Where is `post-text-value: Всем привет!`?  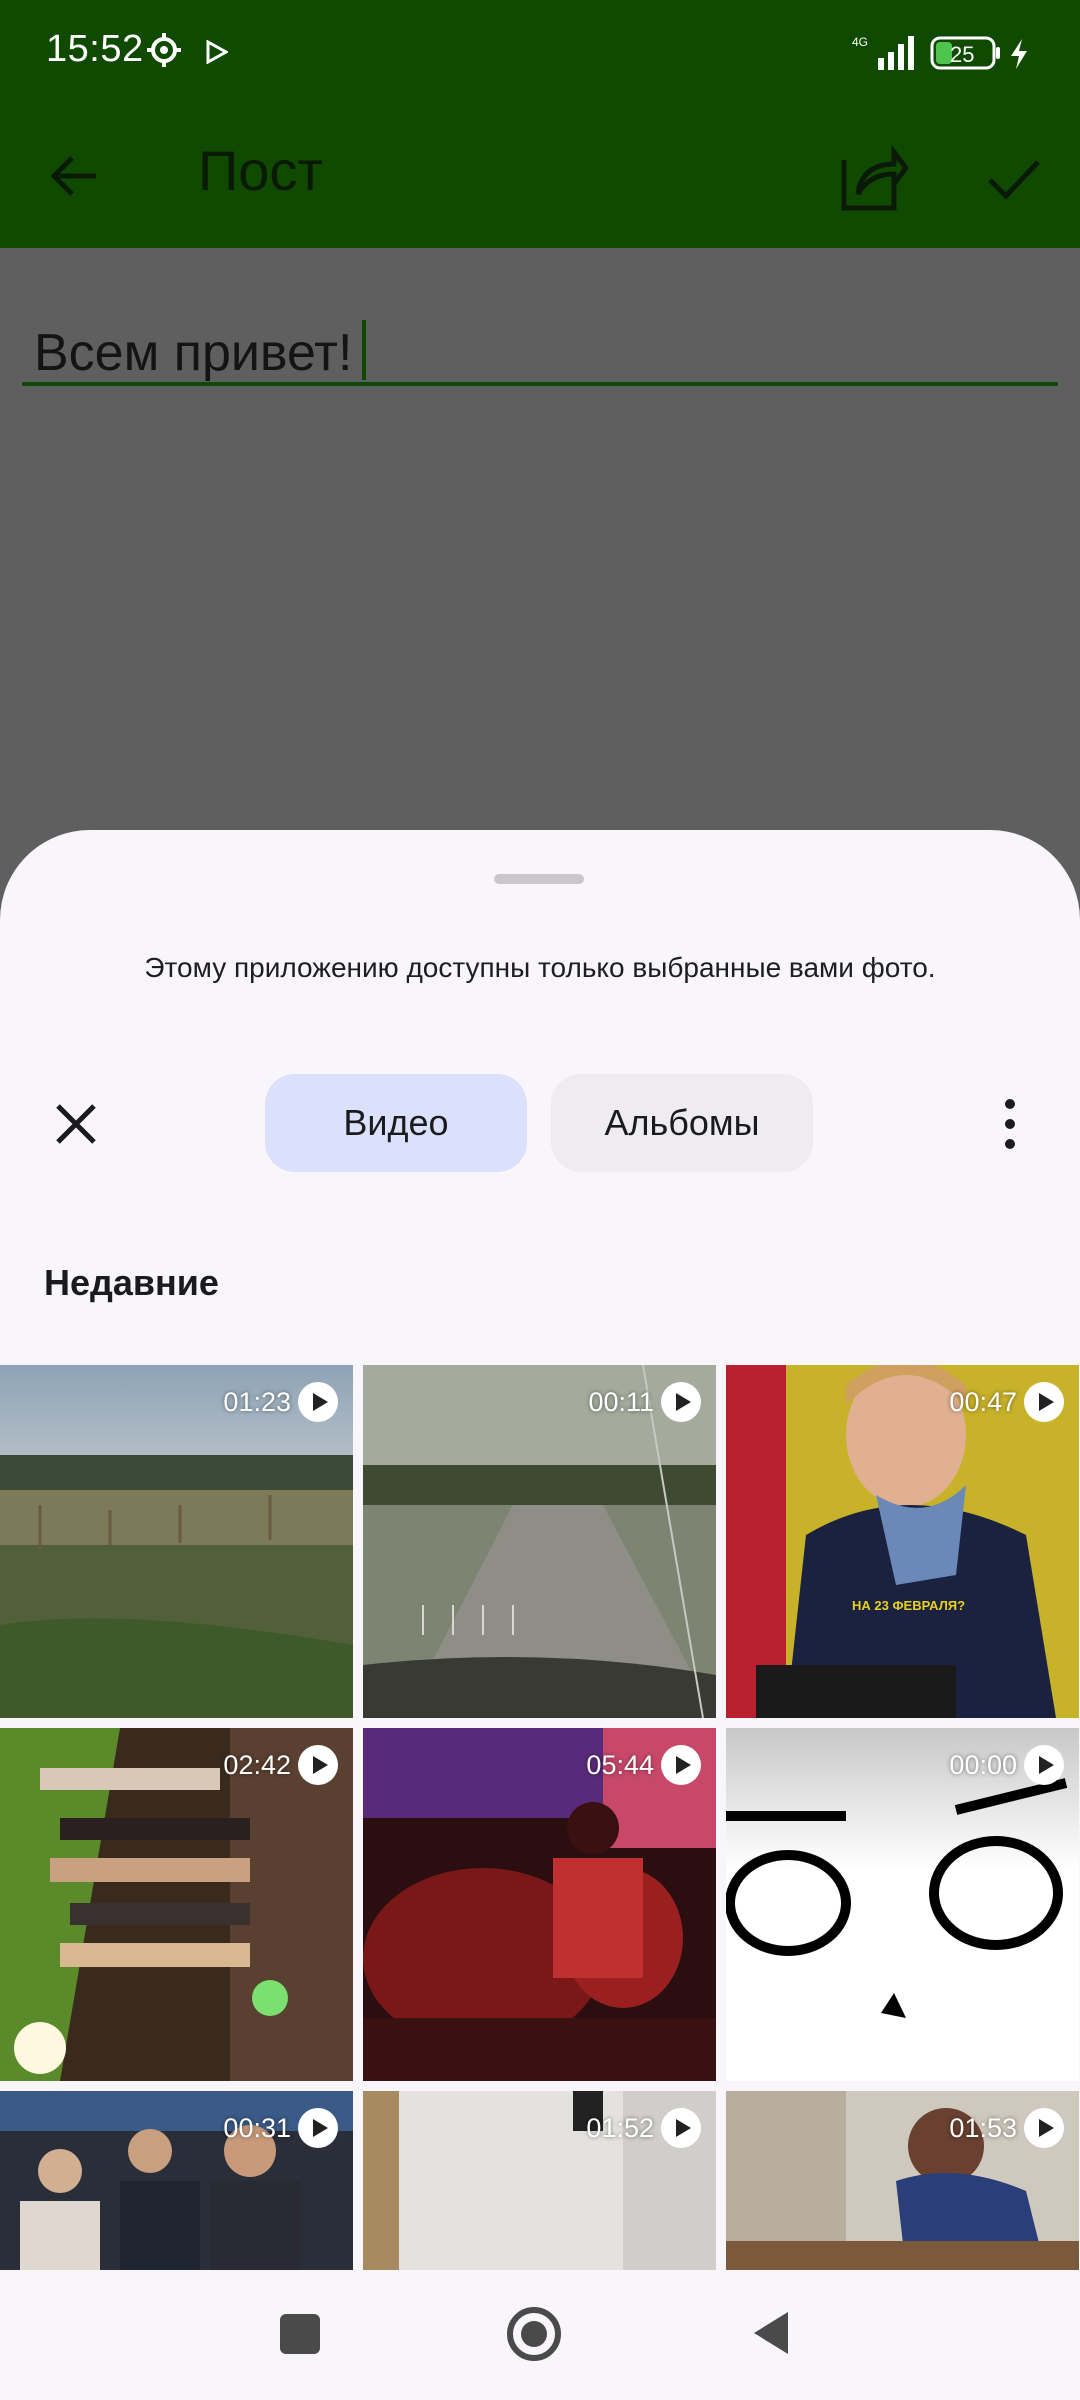
post-text-value: Всем привет! is located at coordinates (193, 353).